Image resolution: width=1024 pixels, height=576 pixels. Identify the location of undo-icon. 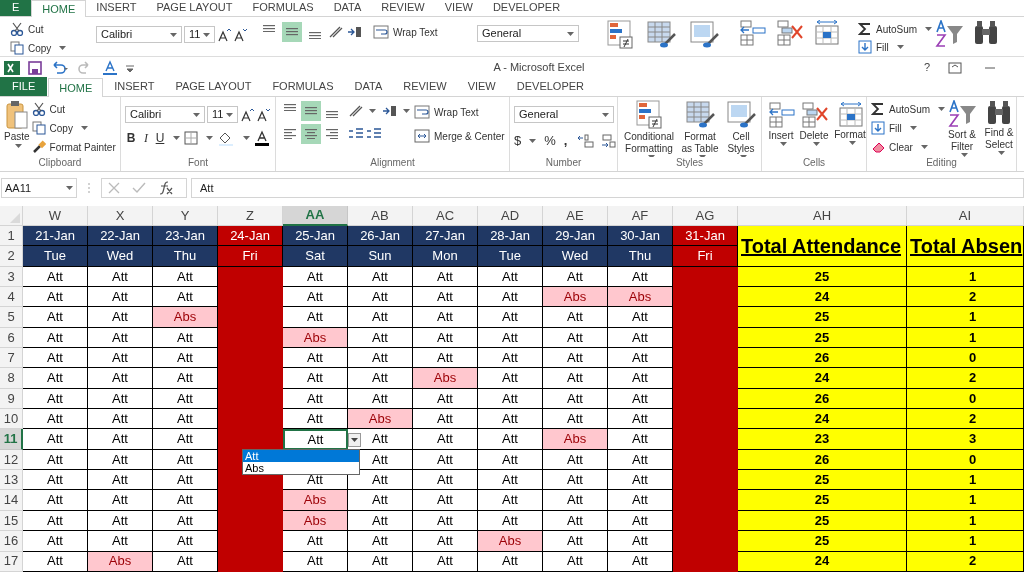
(59, 67).